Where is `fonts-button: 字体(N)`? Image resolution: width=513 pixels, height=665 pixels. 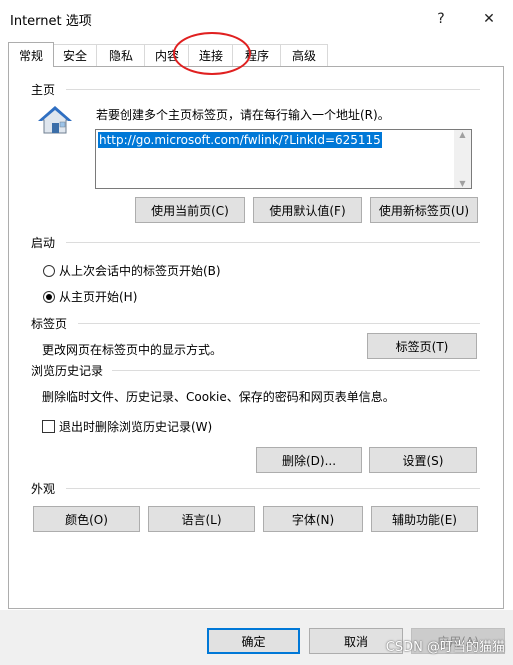
fonts-button: 字体(N) is located at coordinates (313, 519).